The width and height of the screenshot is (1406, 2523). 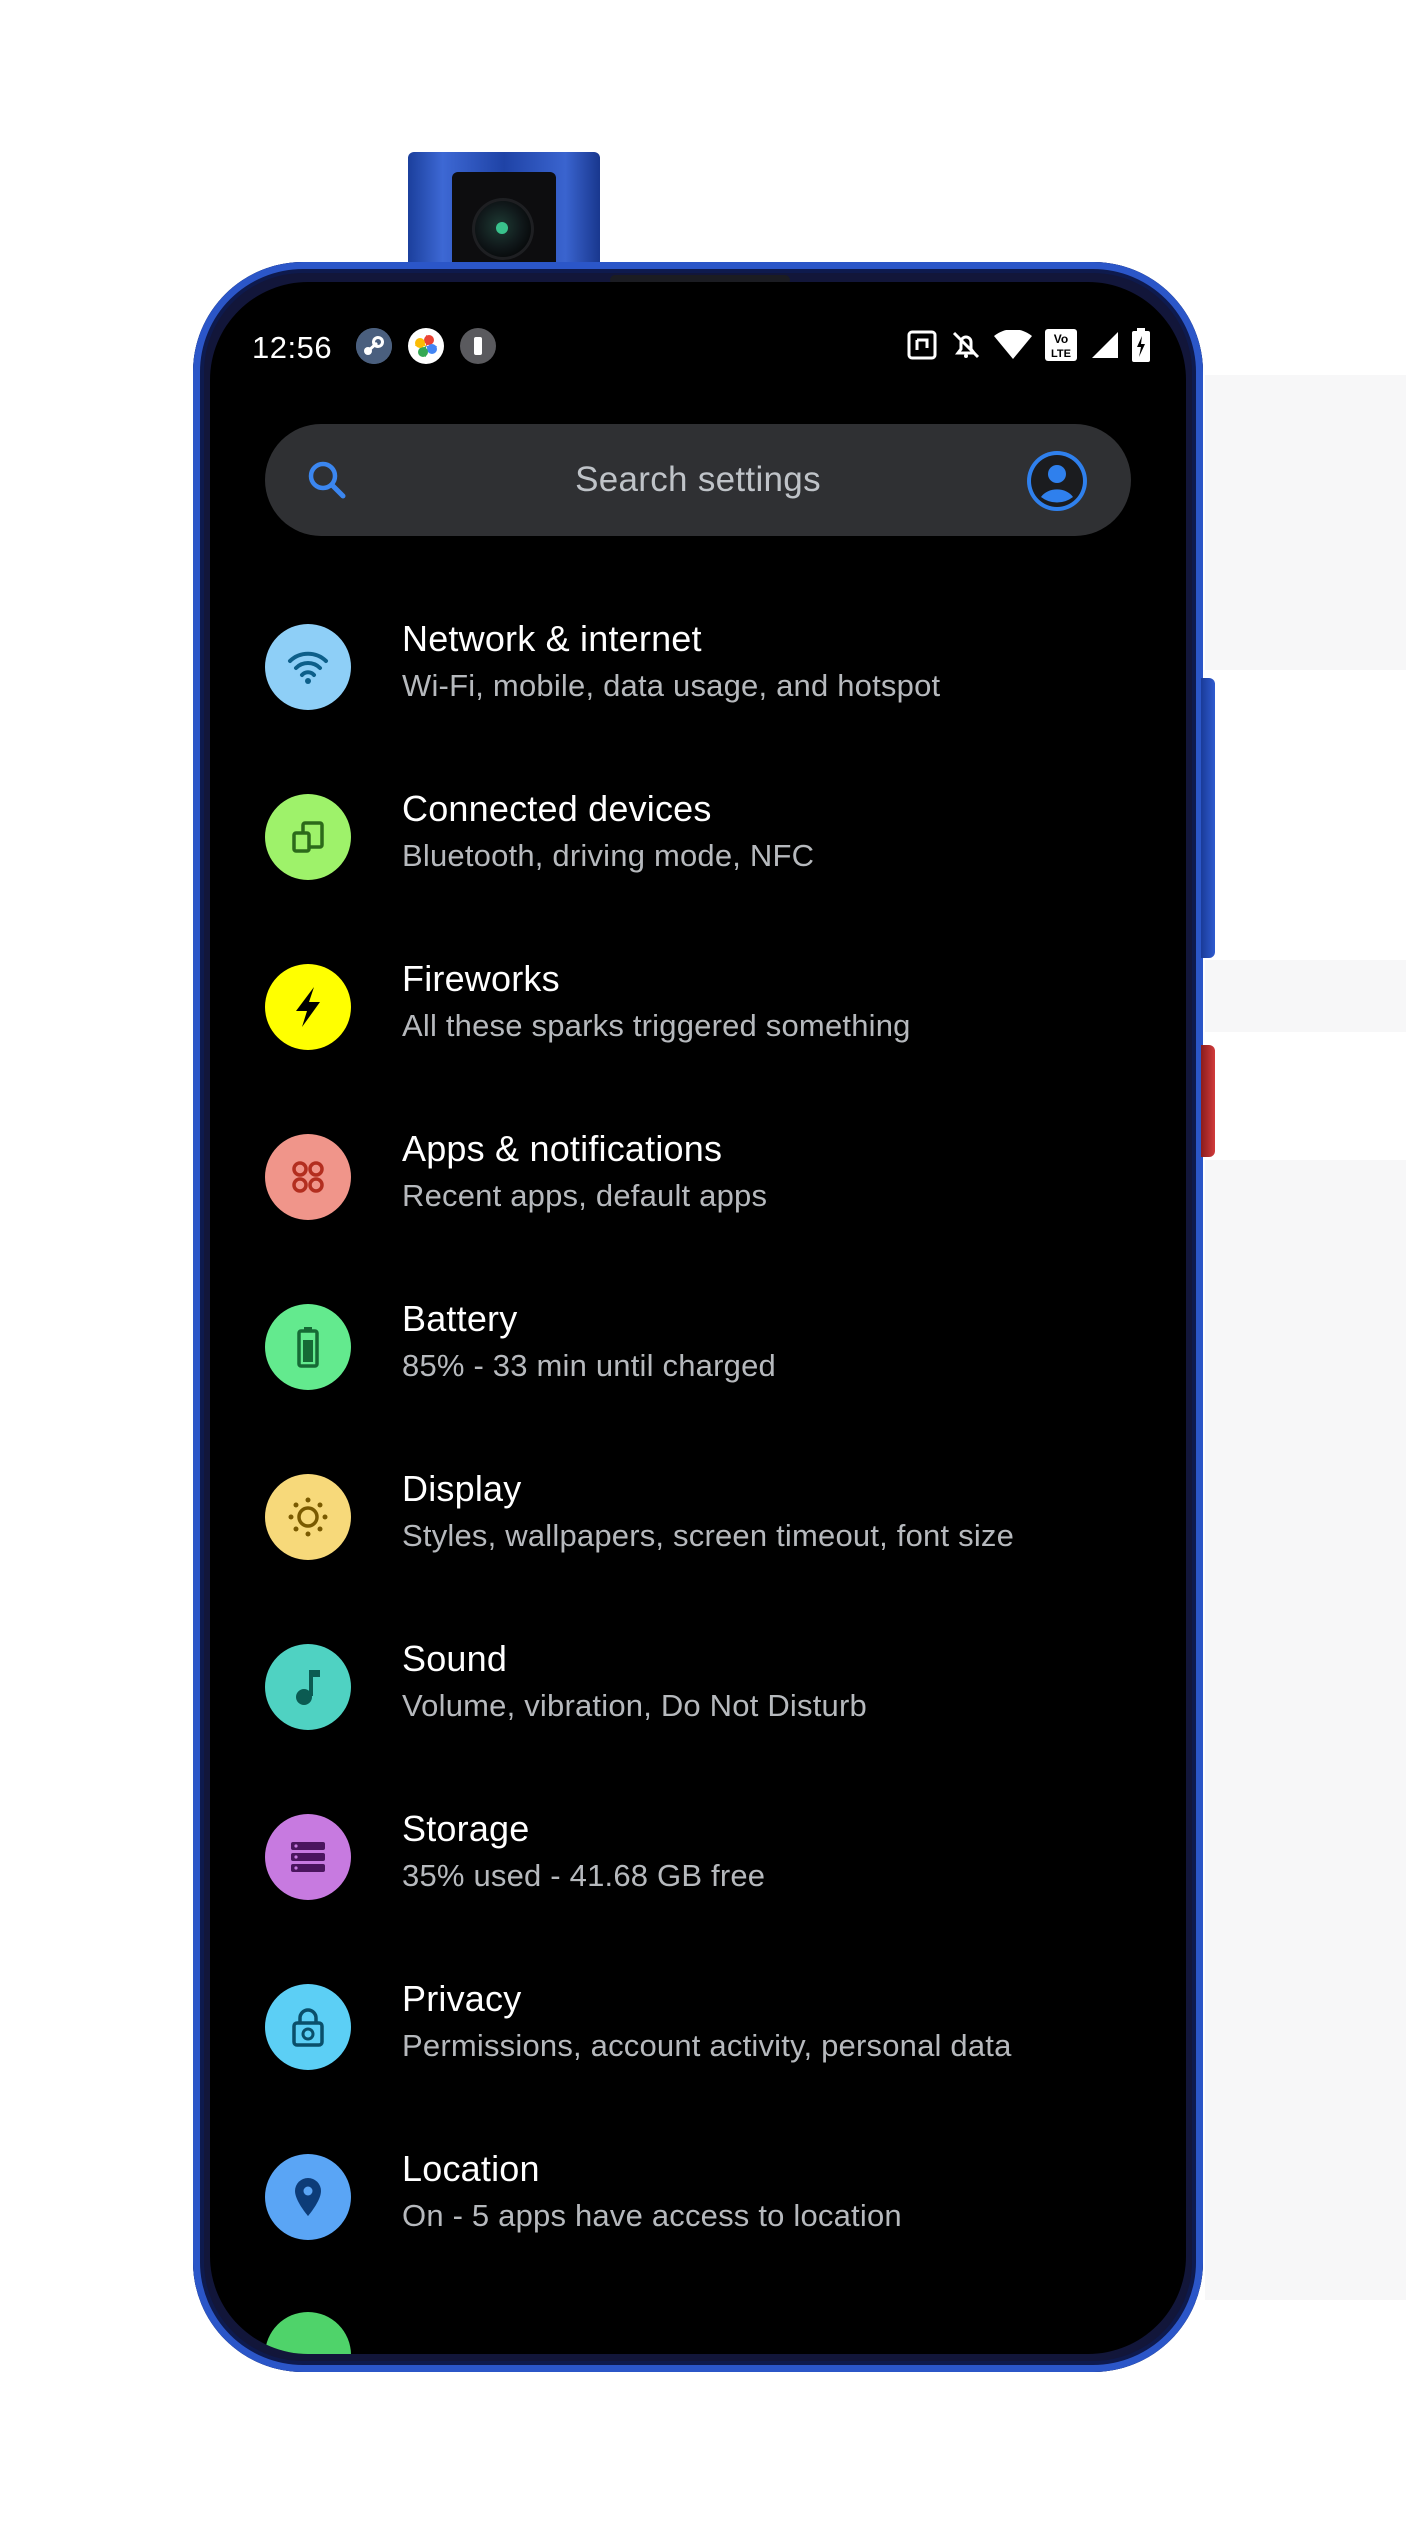 I want to click on volume-button, so click(x=1208, y=818).